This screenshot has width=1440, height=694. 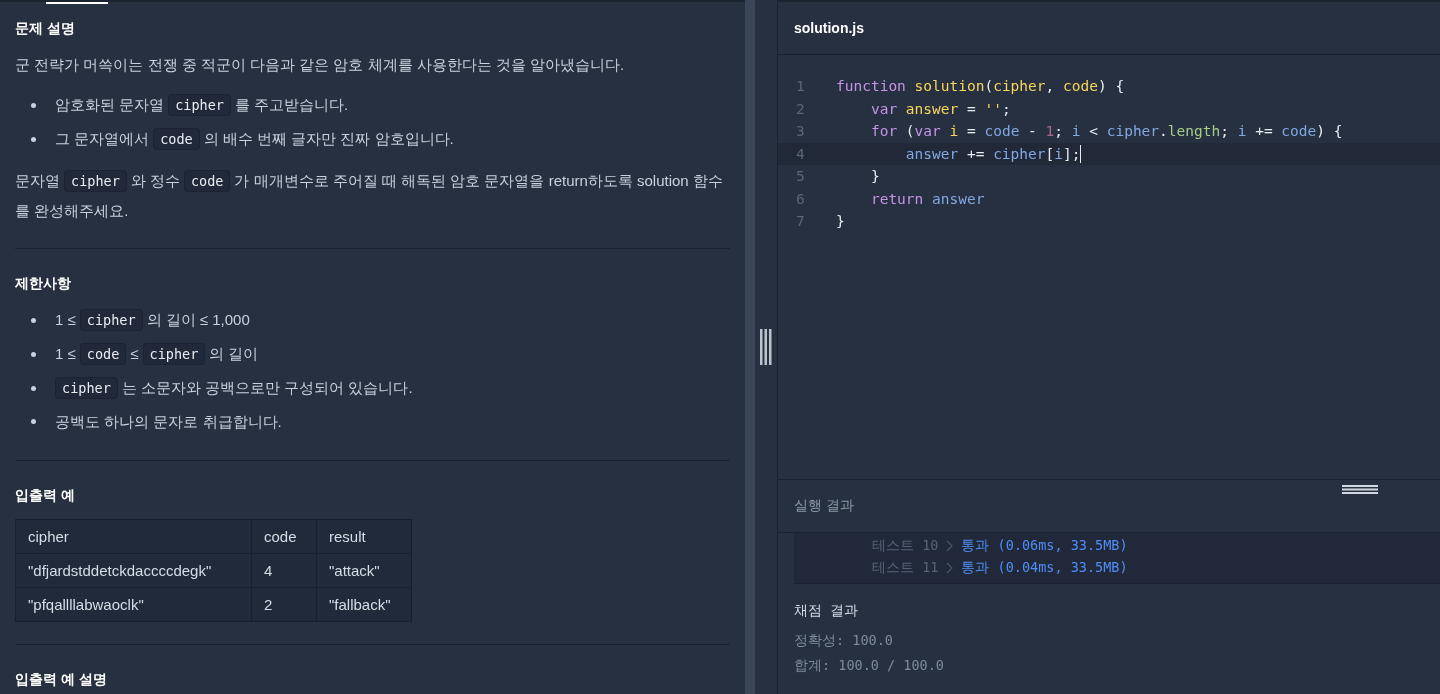 I want to click on table-cell: "pfqallllabwaoclk", so click(x=133, y=604).